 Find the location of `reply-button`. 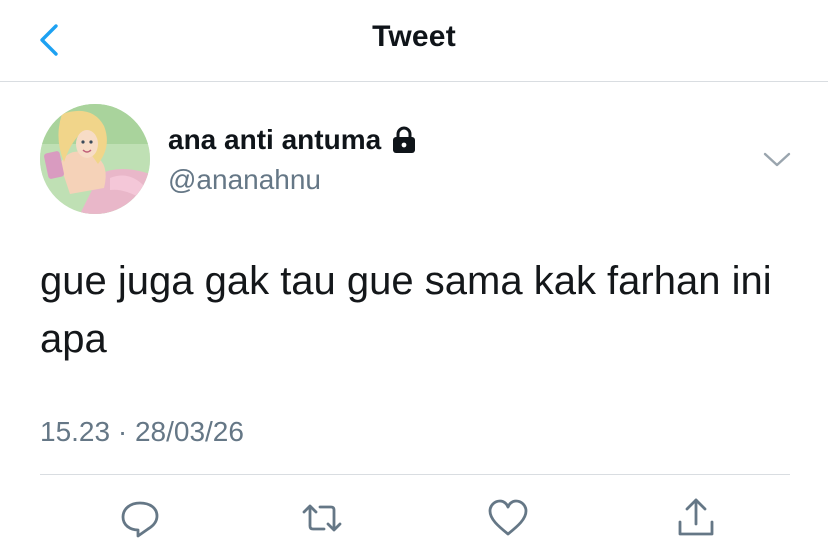

reply-button is located at coordinates (140, 518).